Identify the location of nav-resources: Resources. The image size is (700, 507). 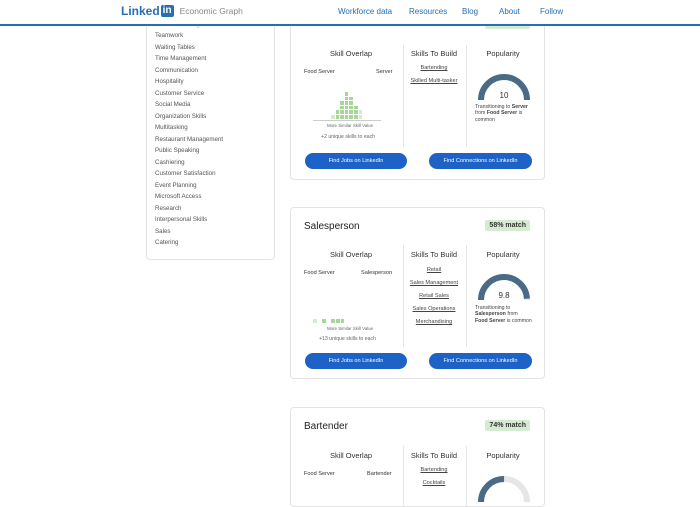
(428, 11).